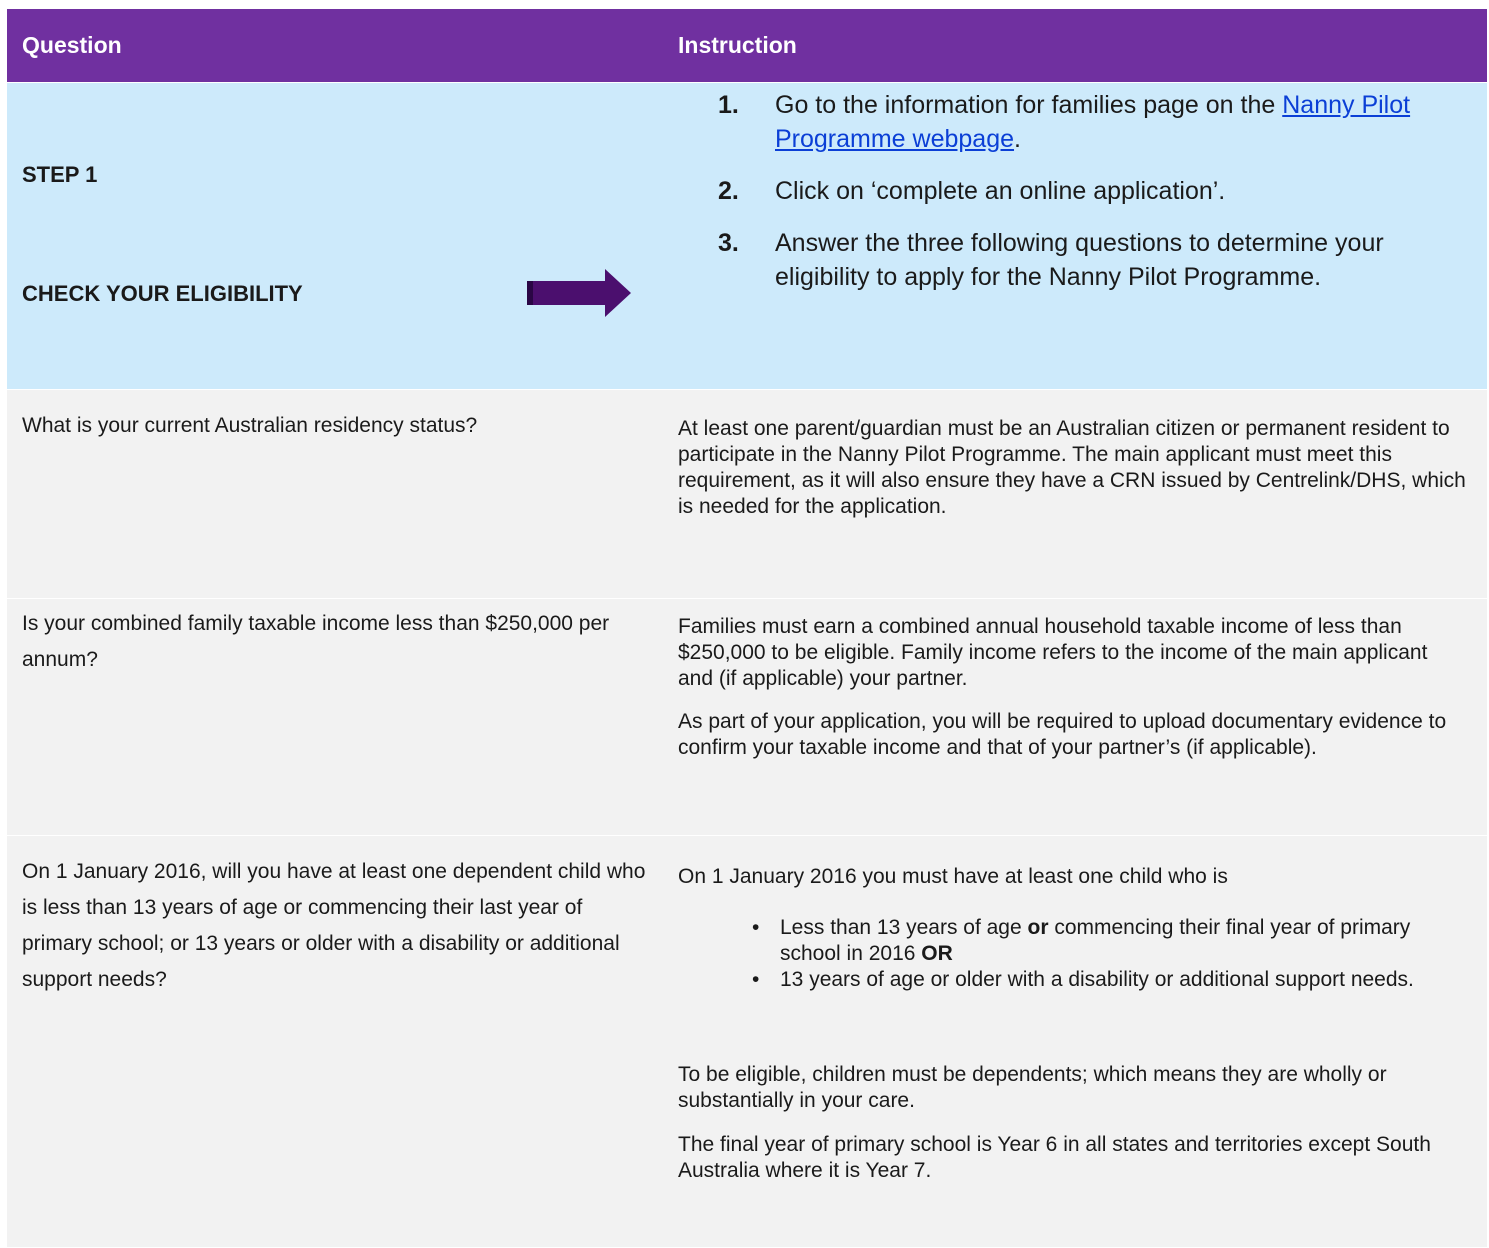 The width and height of the screenshot is (1489, 1248). Describe the element at coordinates (579, 293) in the screenshot. I see `right-arrow-icon` at that location.